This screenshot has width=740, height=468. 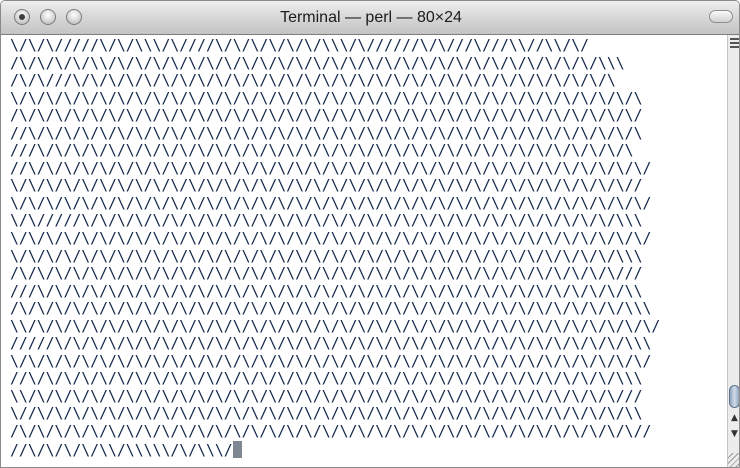 I want to click on title-bar: Terminal — perl — 80×24, so click(x=370, y=18).